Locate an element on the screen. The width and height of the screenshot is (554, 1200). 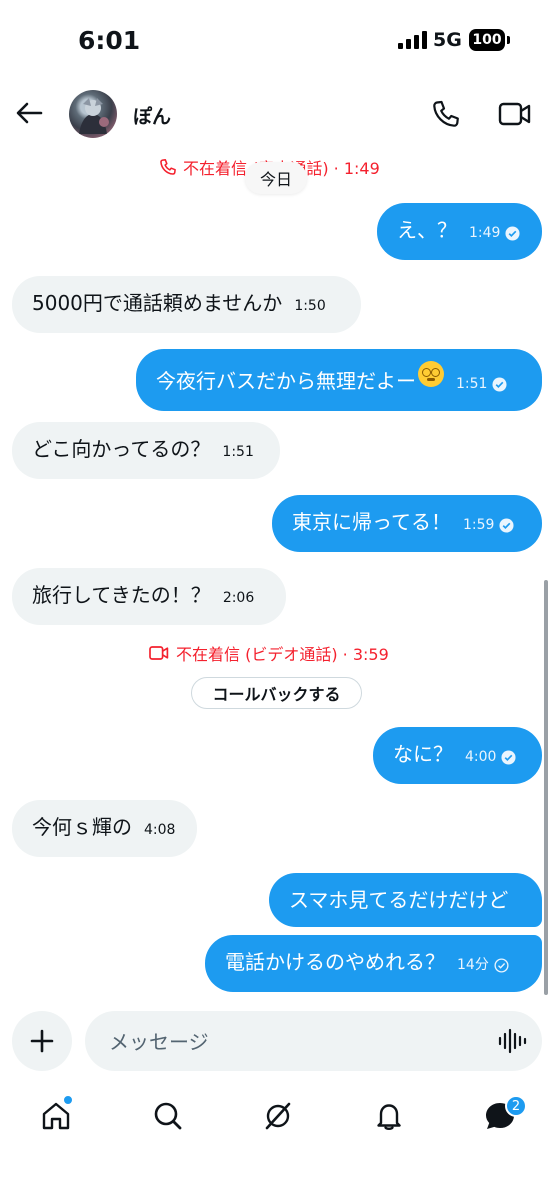
nav-grok is located at coordinates (278, 1116).